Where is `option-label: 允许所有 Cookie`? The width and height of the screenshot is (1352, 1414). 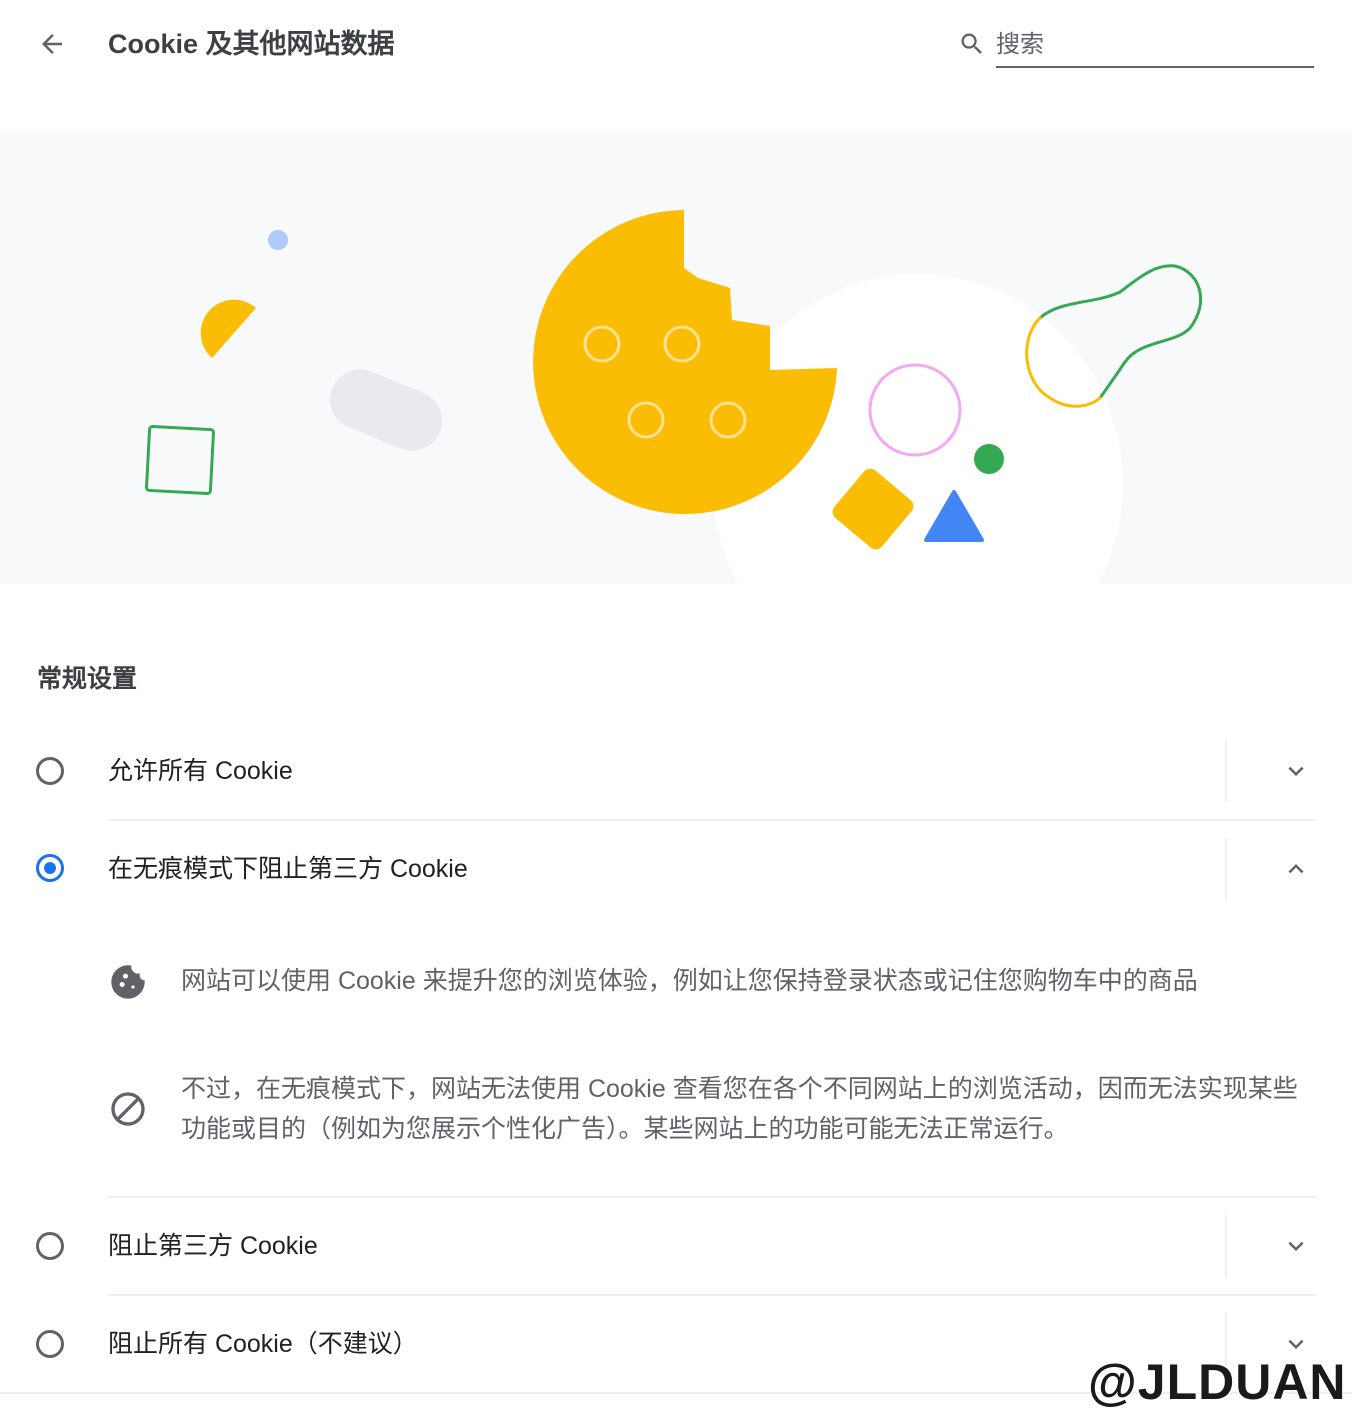 option-label: 允许所有 Cookie is located at coordinates (200, 771).